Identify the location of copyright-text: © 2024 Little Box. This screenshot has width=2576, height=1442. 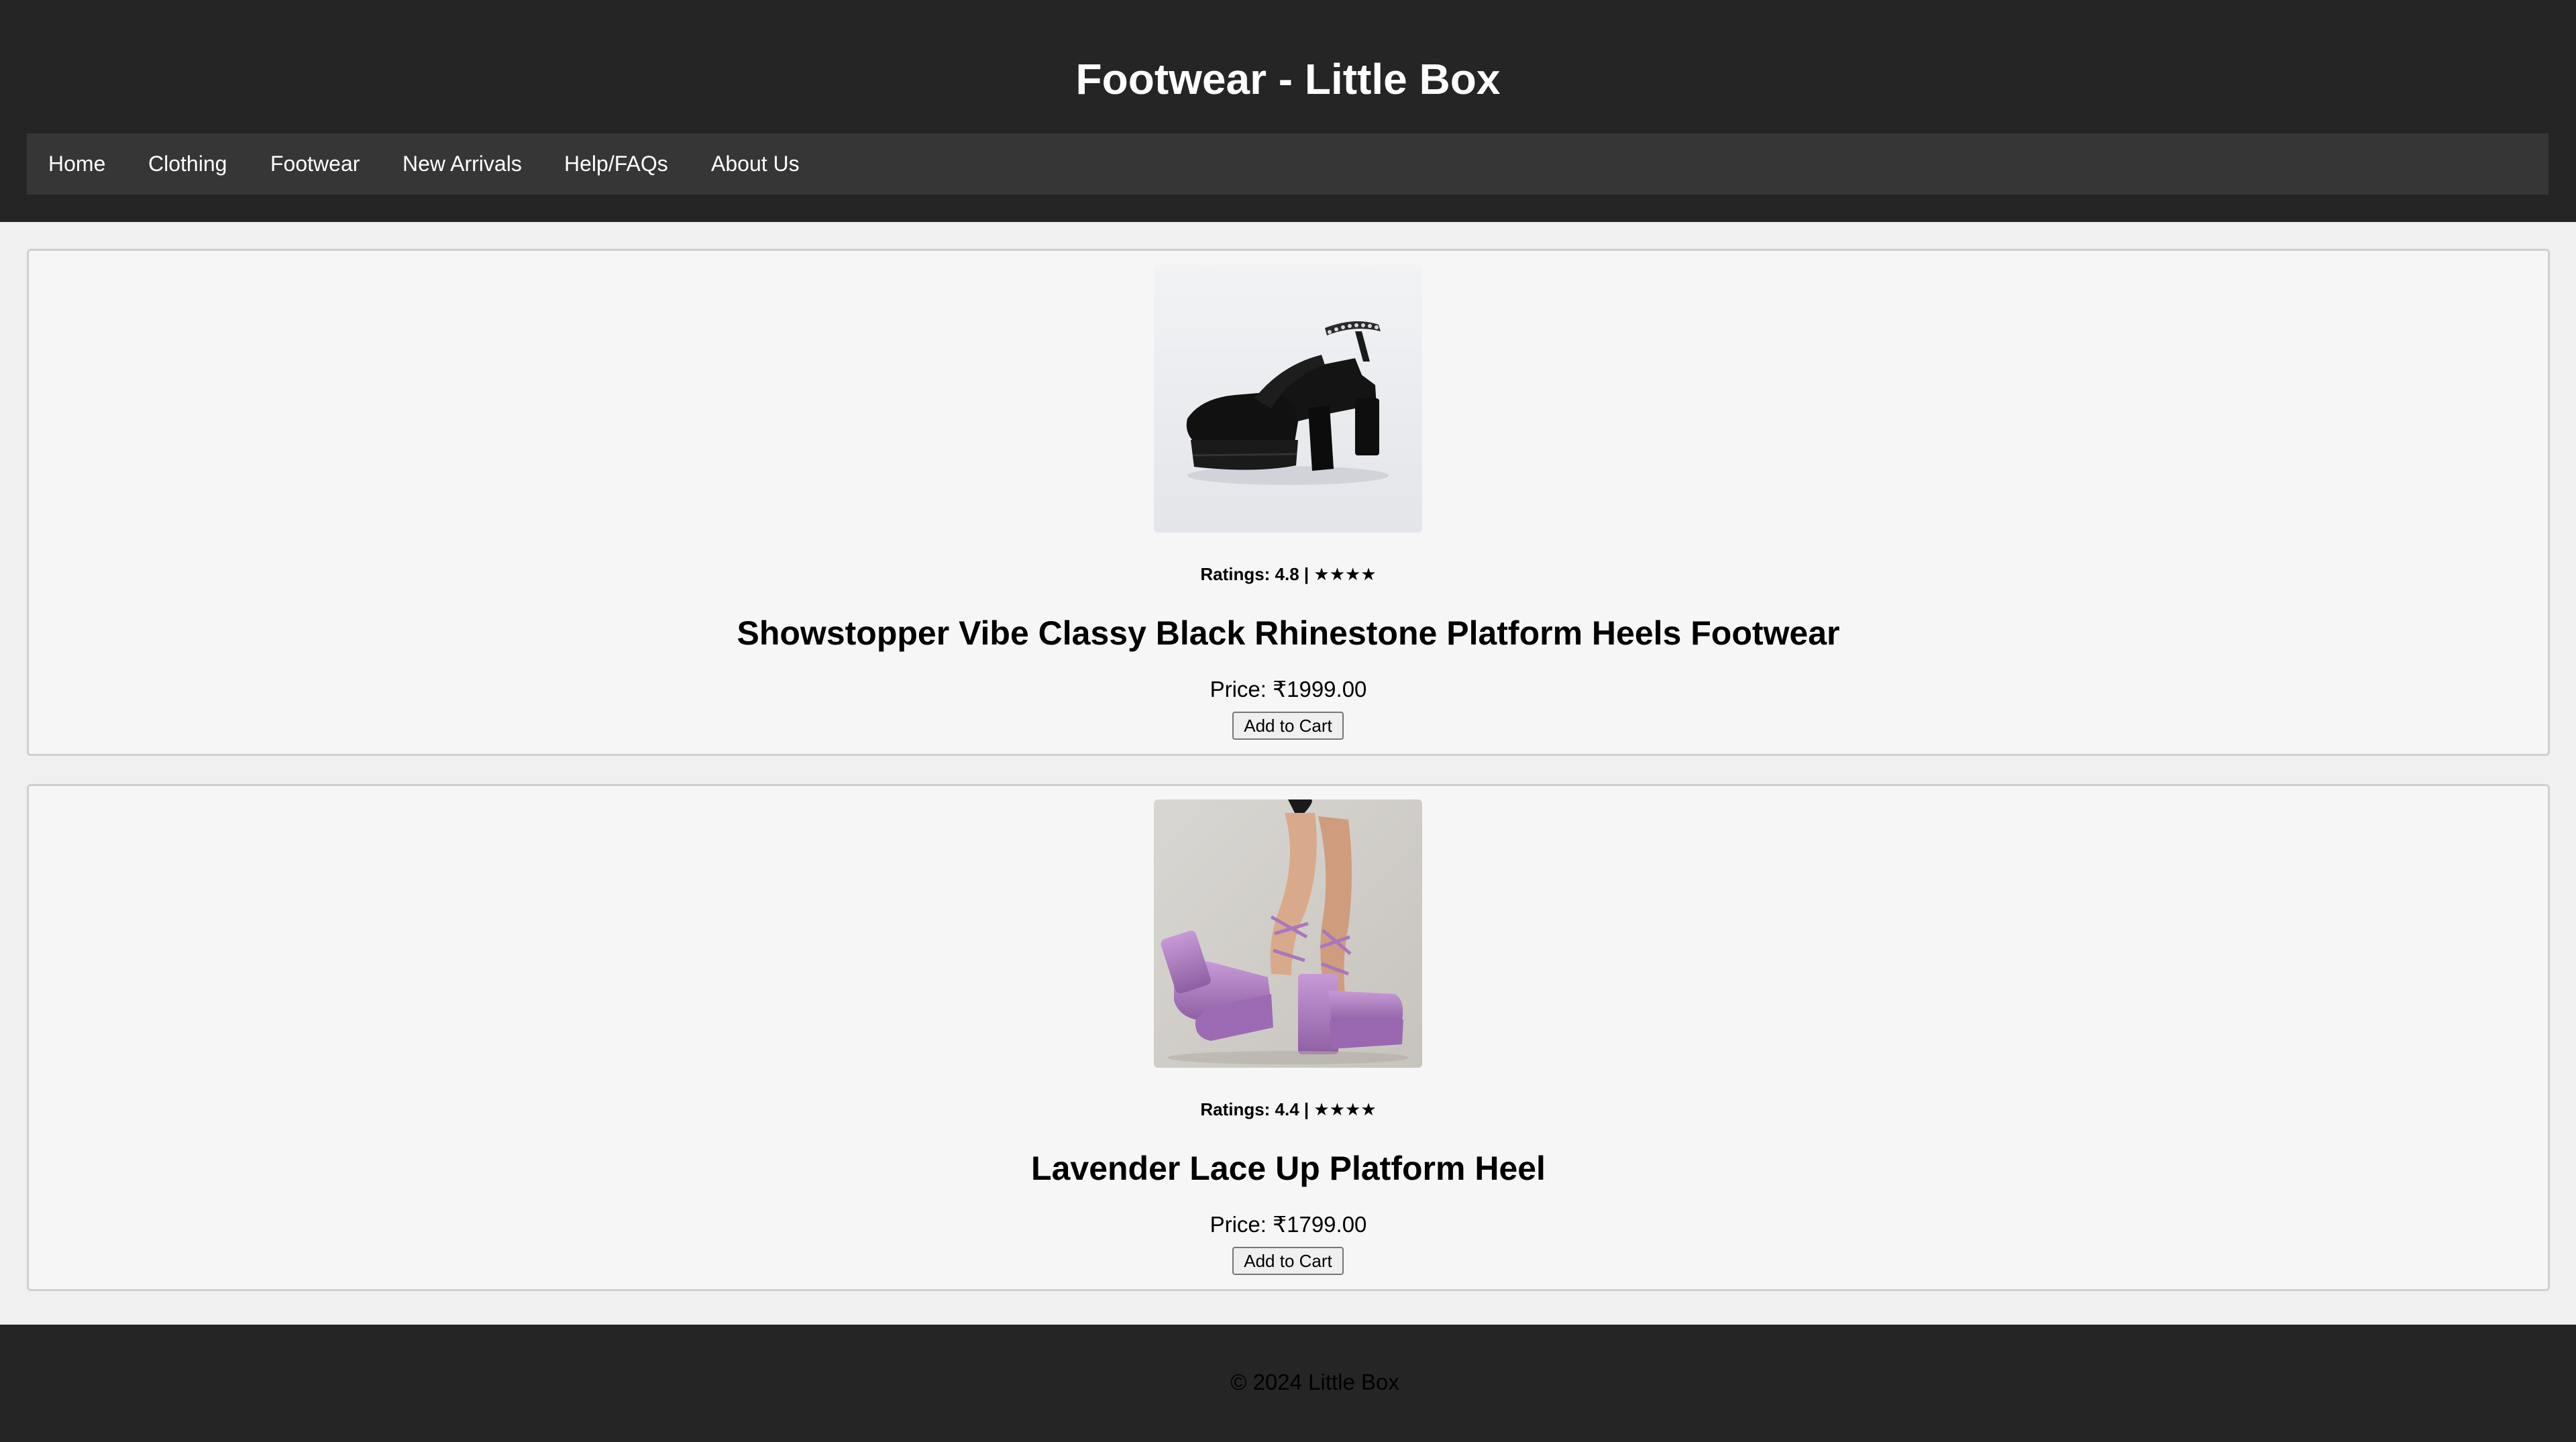
(1314, 1382).